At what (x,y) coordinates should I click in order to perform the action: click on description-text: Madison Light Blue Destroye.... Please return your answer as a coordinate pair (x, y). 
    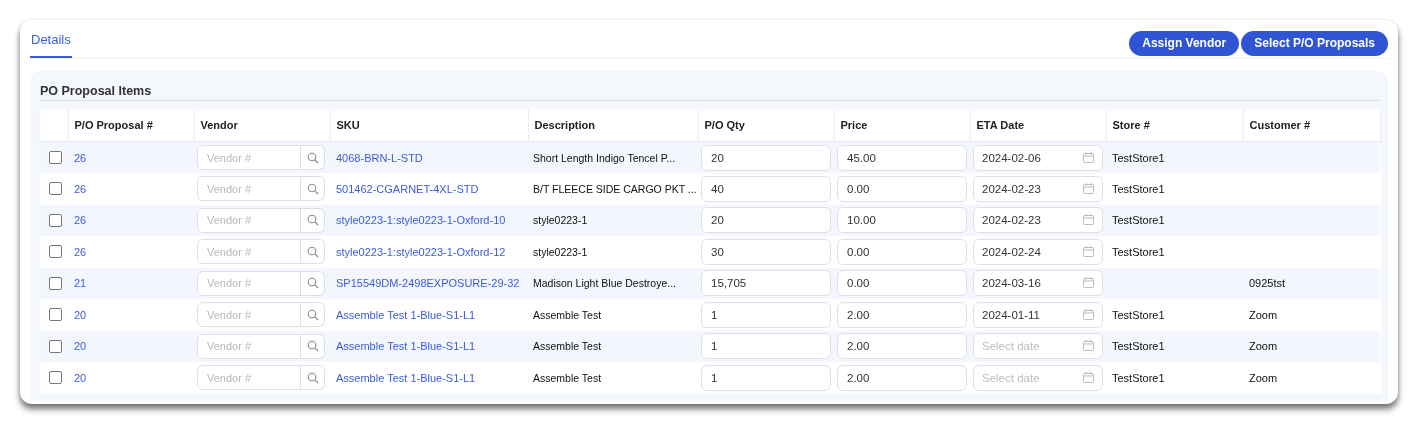
    Looking at the image, I should click on (604, 283).